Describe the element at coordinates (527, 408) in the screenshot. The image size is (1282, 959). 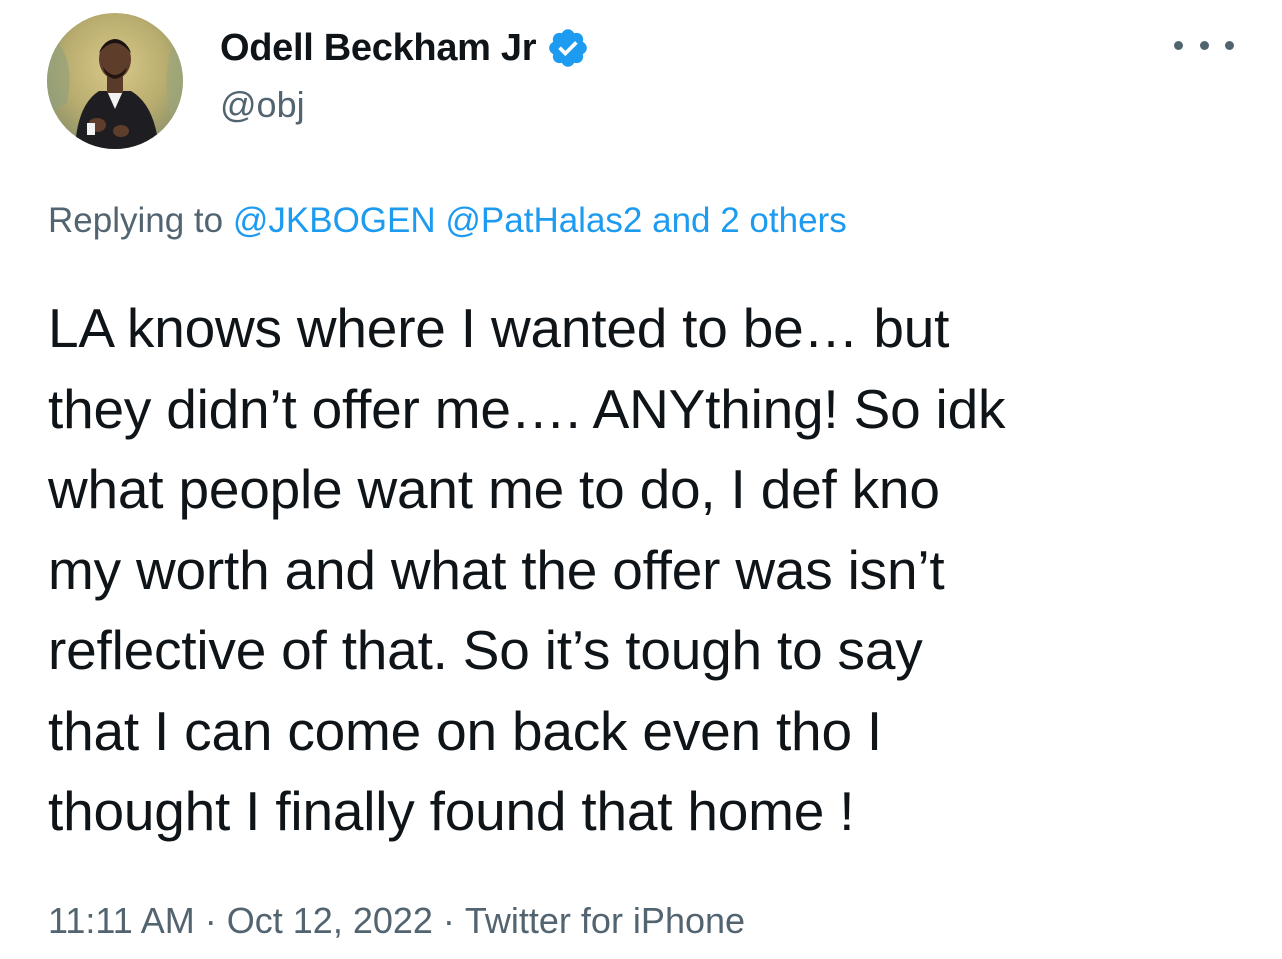
I see `tweet-text-line: they didn’t offer me…. ANYthing! So idk` at that location.